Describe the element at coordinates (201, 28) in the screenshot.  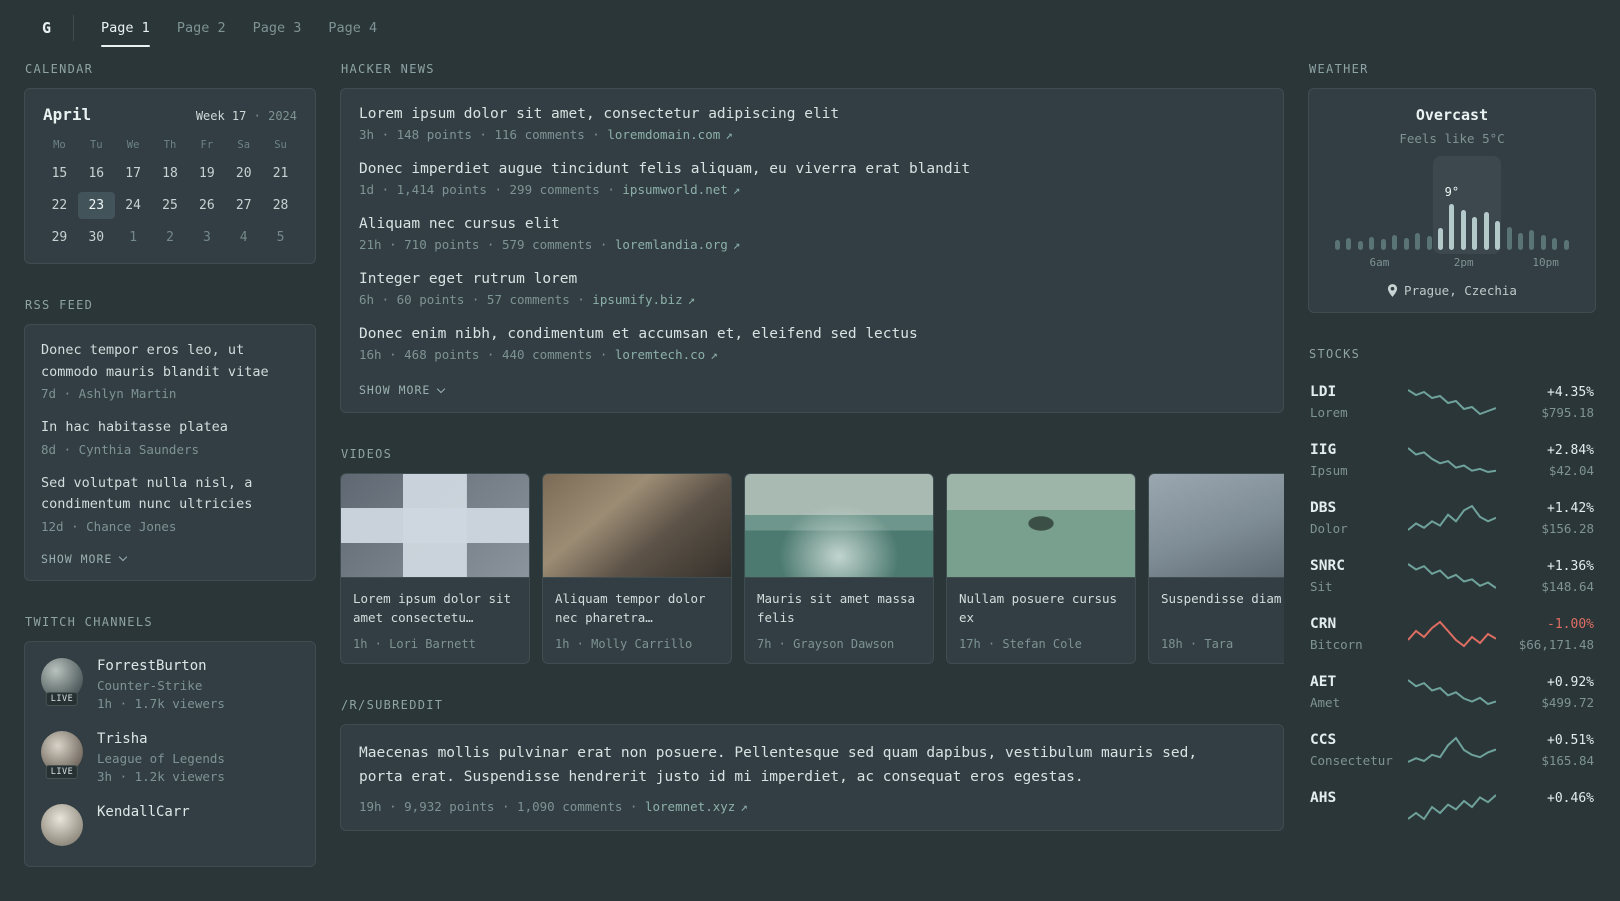
I see `nav-tab: Page 2` at that location.